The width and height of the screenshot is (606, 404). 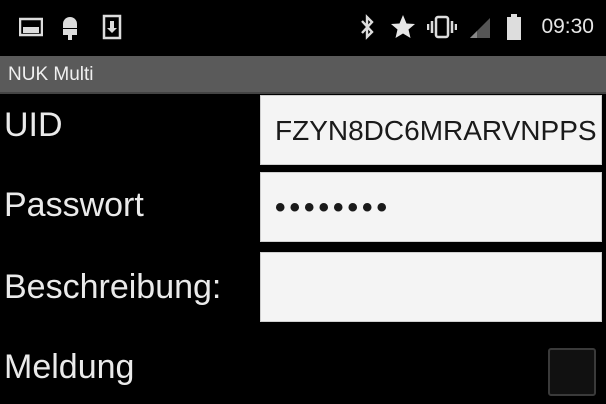 What do you see at coordinates (303, 75) in the screenshot?
I see `action-bar: NUK Multi` at bounding box center [303, 75].